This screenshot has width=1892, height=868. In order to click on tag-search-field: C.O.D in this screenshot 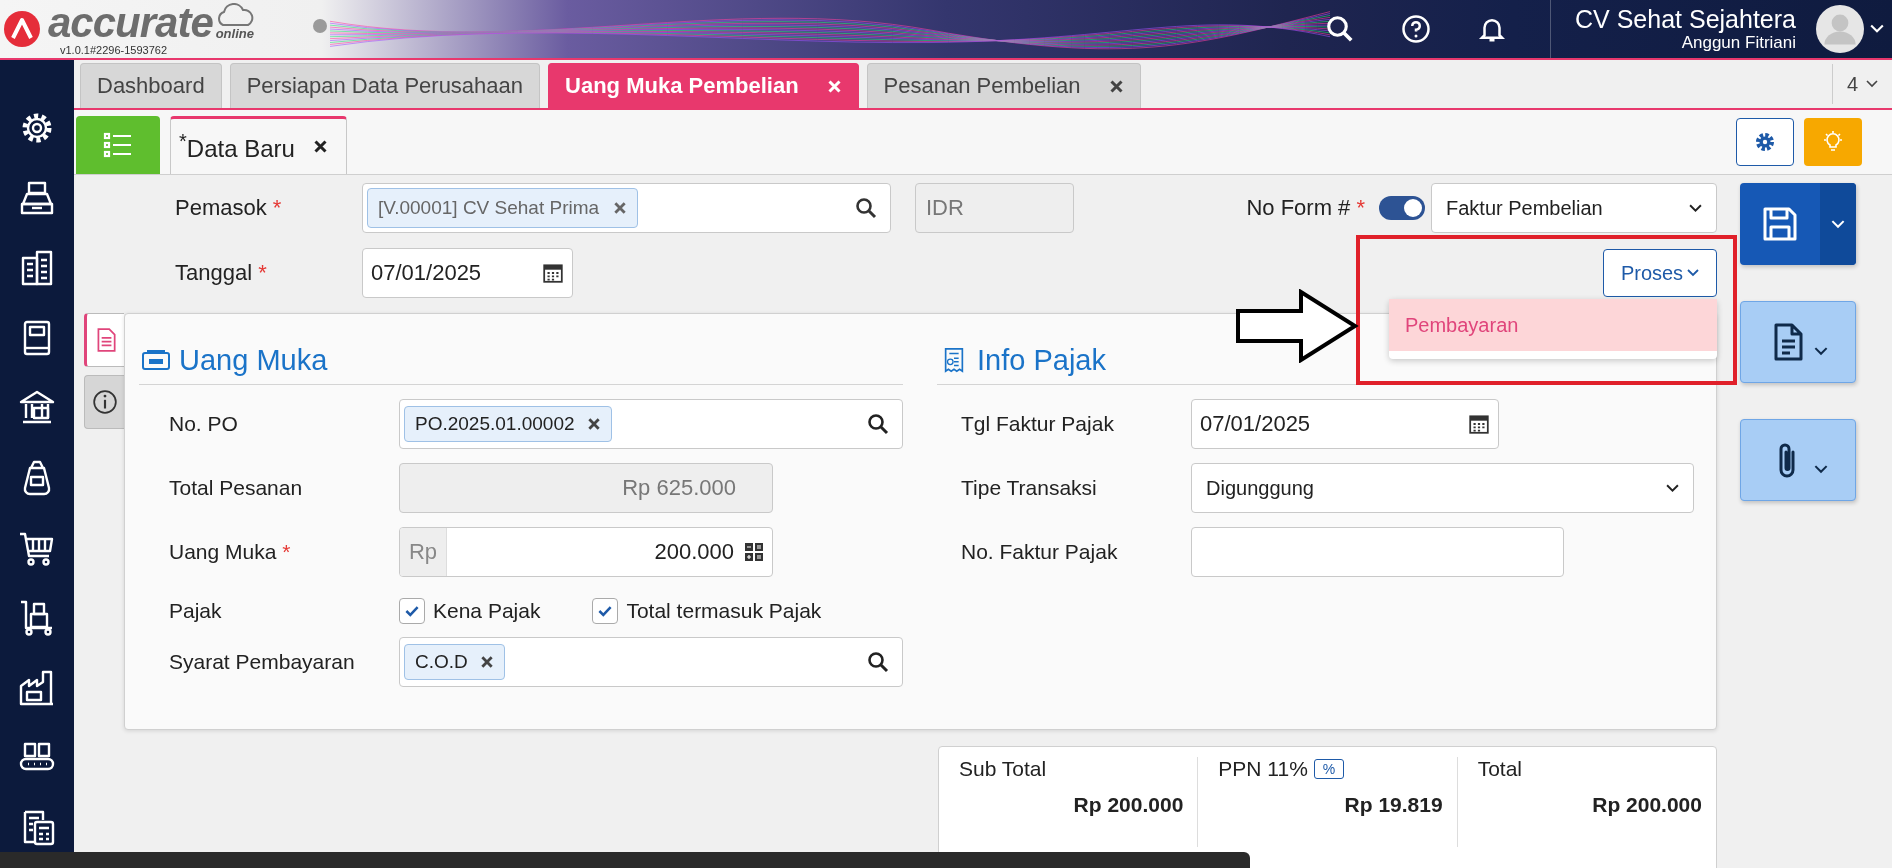, I will do `click(651, 662)`.